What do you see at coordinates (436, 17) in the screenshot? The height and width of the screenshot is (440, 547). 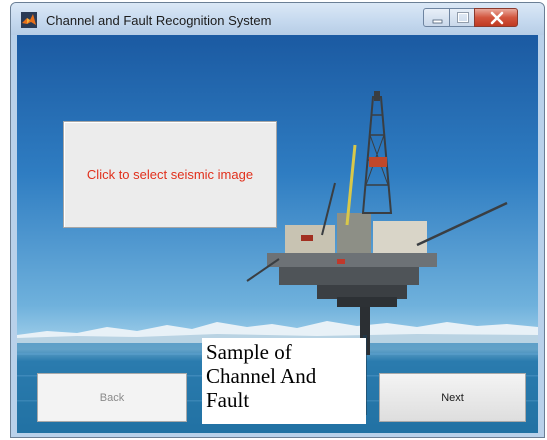 I see `minimize-button` at bounding box center [436, 17].